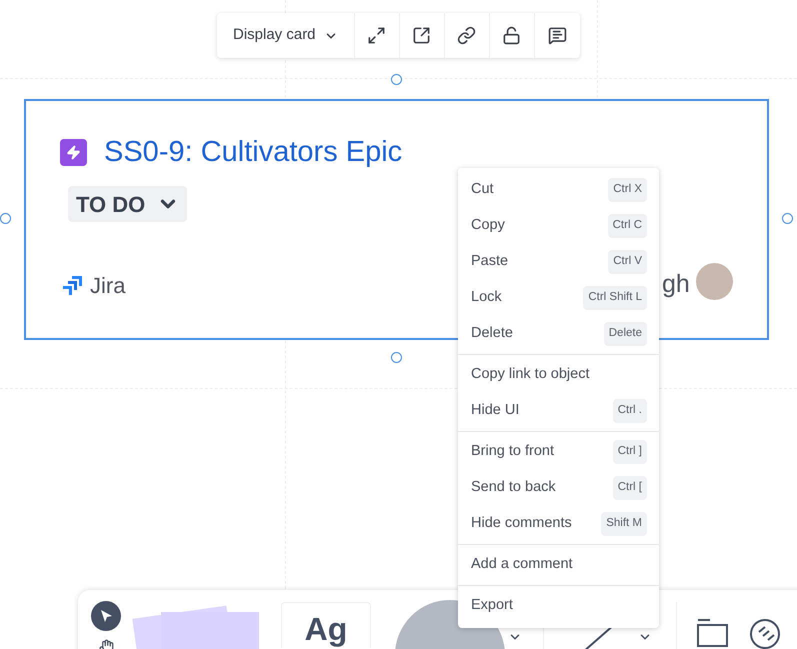 The height and width of the screenshot is (649, 797). Describe the element at coordinates (712, 633) in the screenshot. I see `frame-icon` at that location.